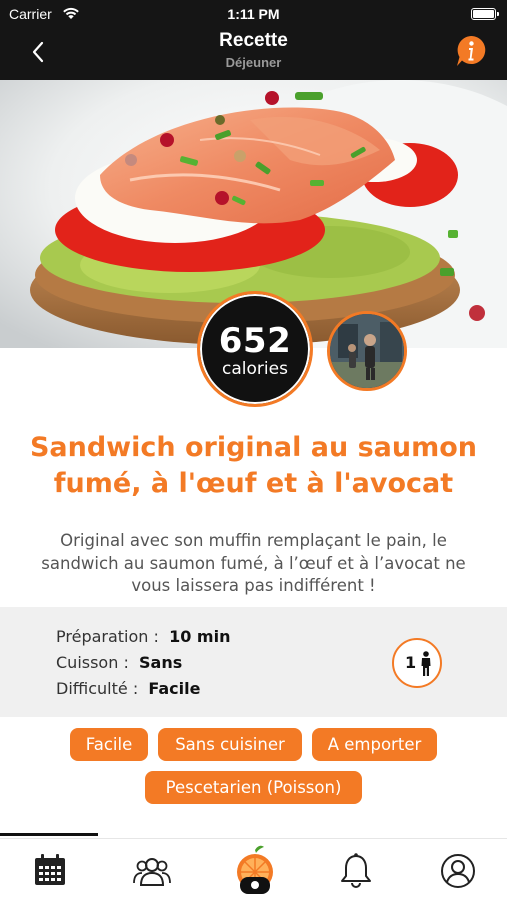 The height and width of the screenshot is (900, 507). I want to click on info-button, so click(471, 51).